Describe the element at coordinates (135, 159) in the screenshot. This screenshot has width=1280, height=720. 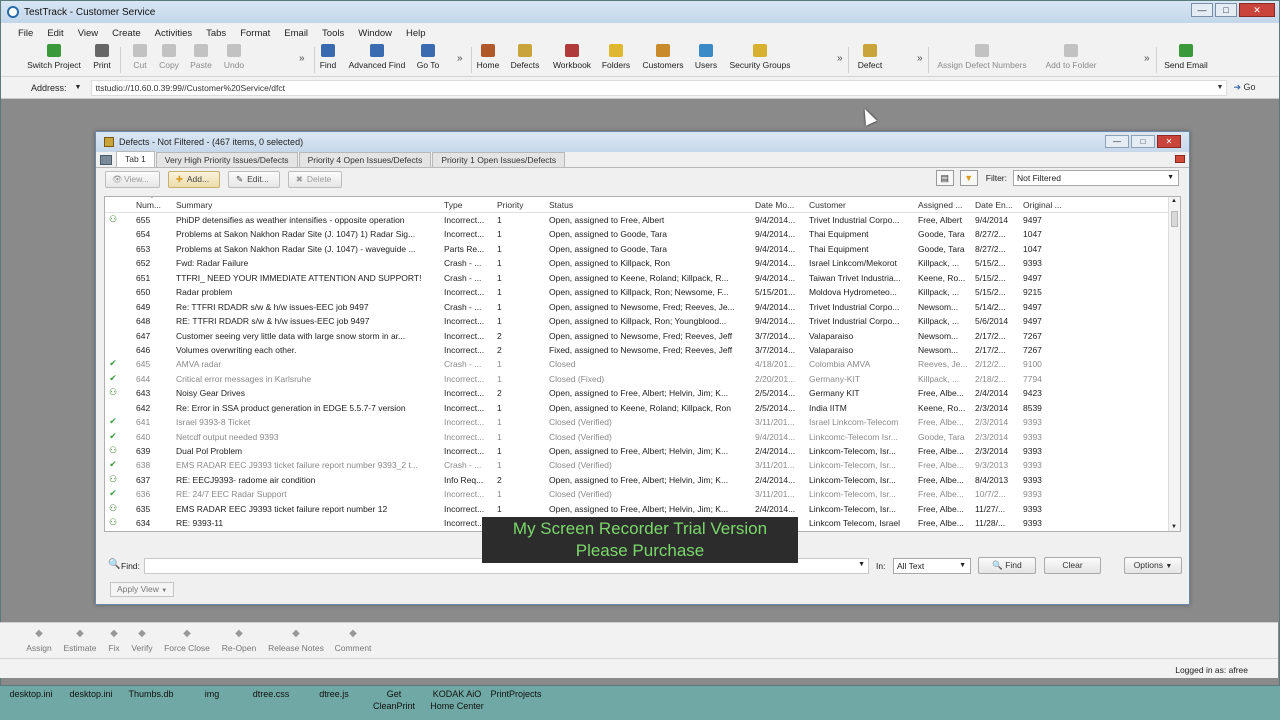
I see `tab-1: Tab 1` at that location.